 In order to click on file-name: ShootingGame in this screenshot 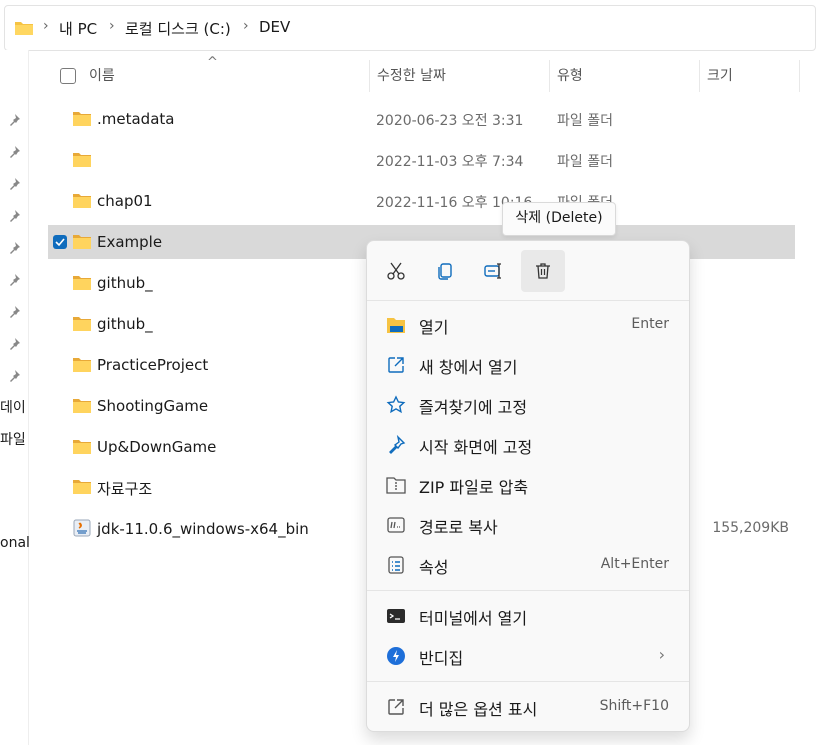, I will do `click(153, 406)`.